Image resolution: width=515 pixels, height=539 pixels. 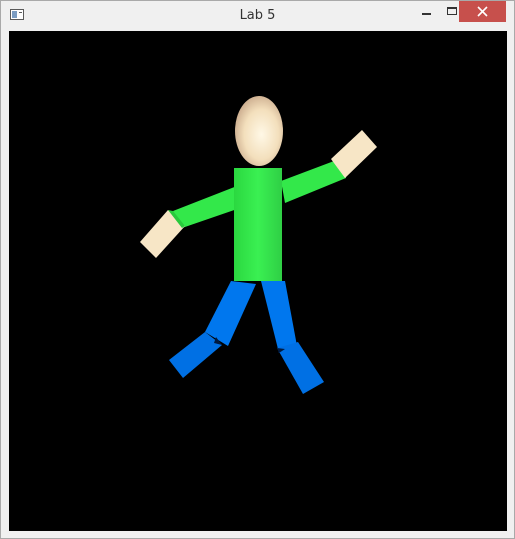 I want to click on close-button, so click(x=482, y=11).